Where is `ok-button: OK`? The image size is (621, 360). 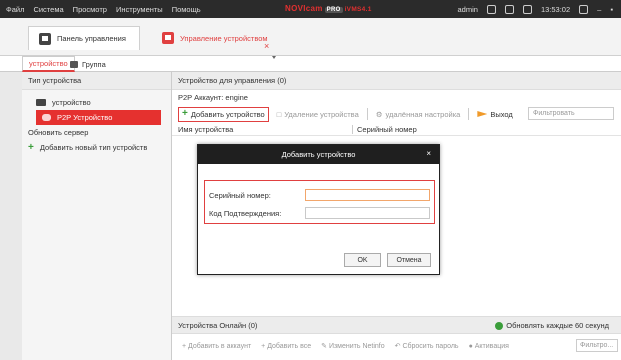
ok-button: OK is located at coordinates (362, 260).